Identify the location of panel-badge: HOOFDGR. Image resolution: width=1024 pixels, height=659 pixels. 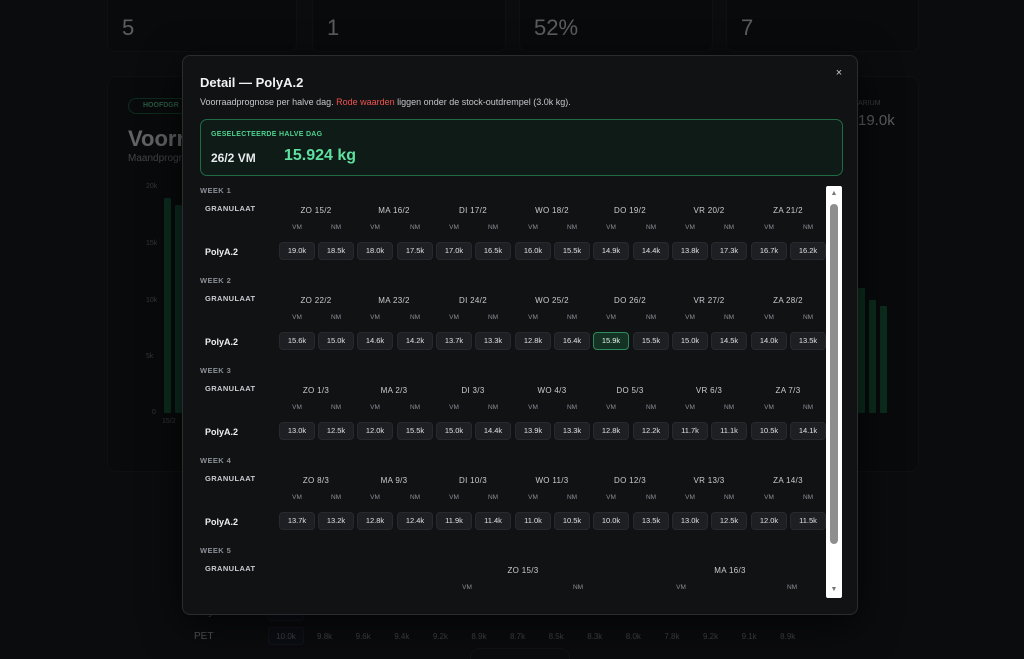
(158, 106).